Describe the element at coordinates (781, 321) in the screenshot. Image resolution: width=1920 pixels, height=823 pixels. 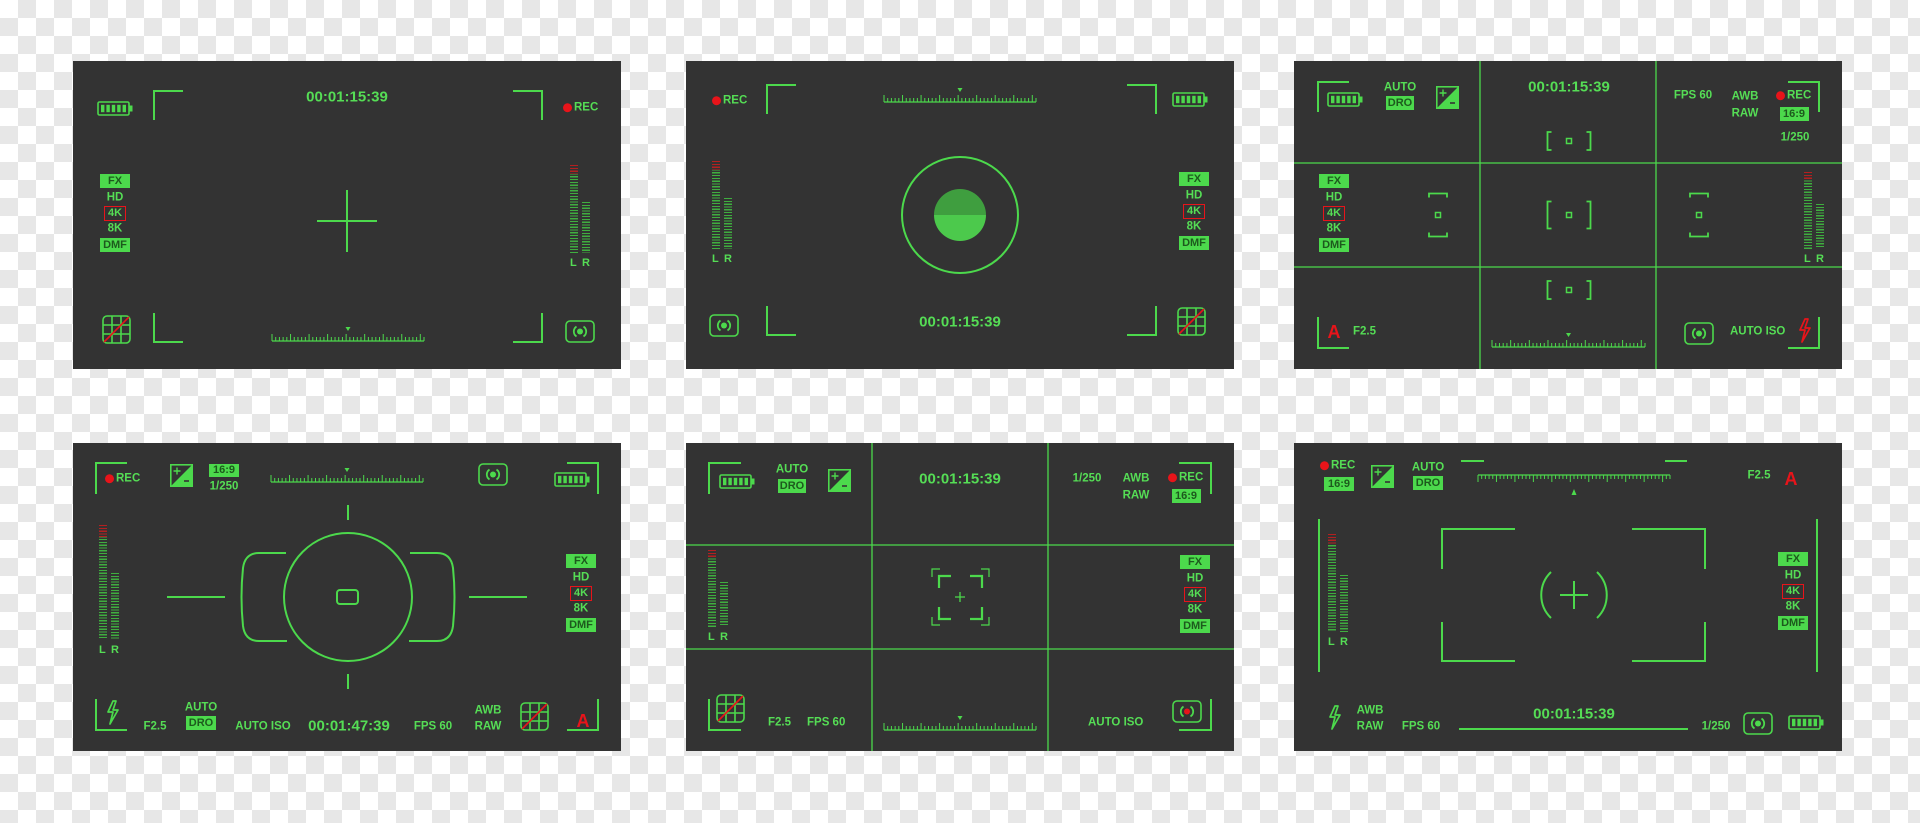
I see `frame-corner-bl` at that location.